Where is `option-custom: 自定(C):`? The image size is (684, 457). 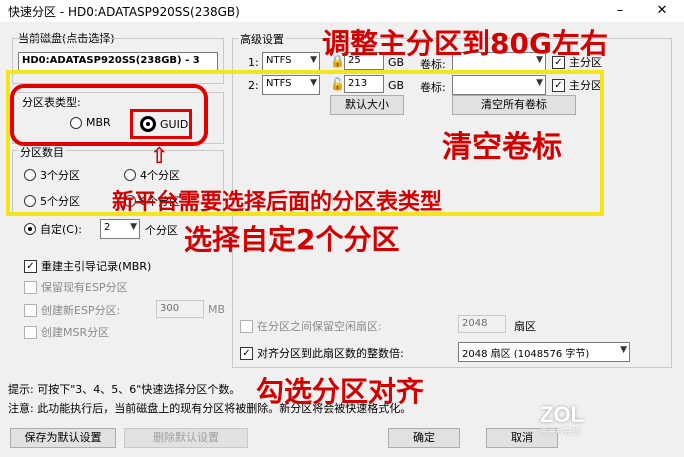 option-custom: 自定(C): is located at coordinates (53, 229).